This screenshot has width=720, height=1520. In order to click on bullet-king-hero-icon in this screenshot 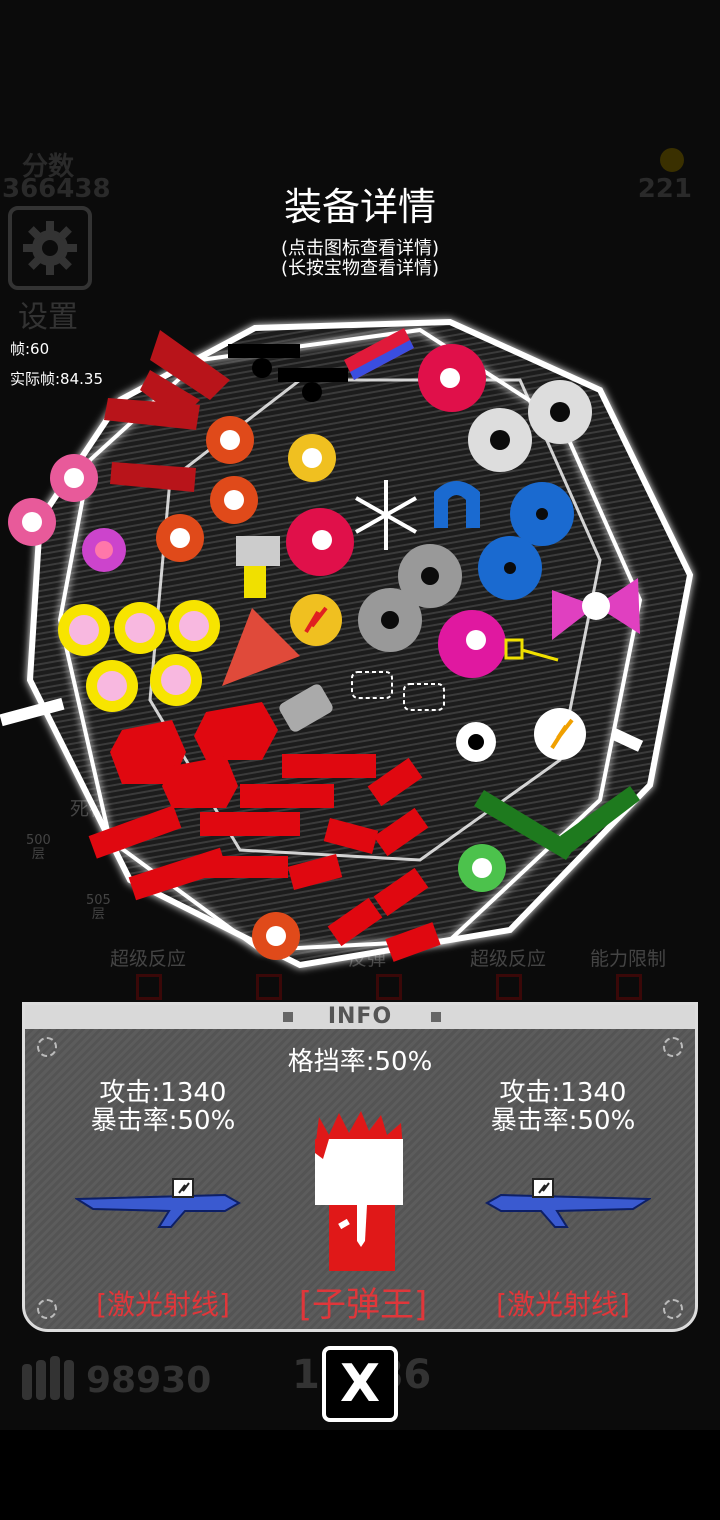, I will do `click(359, 1192)`.